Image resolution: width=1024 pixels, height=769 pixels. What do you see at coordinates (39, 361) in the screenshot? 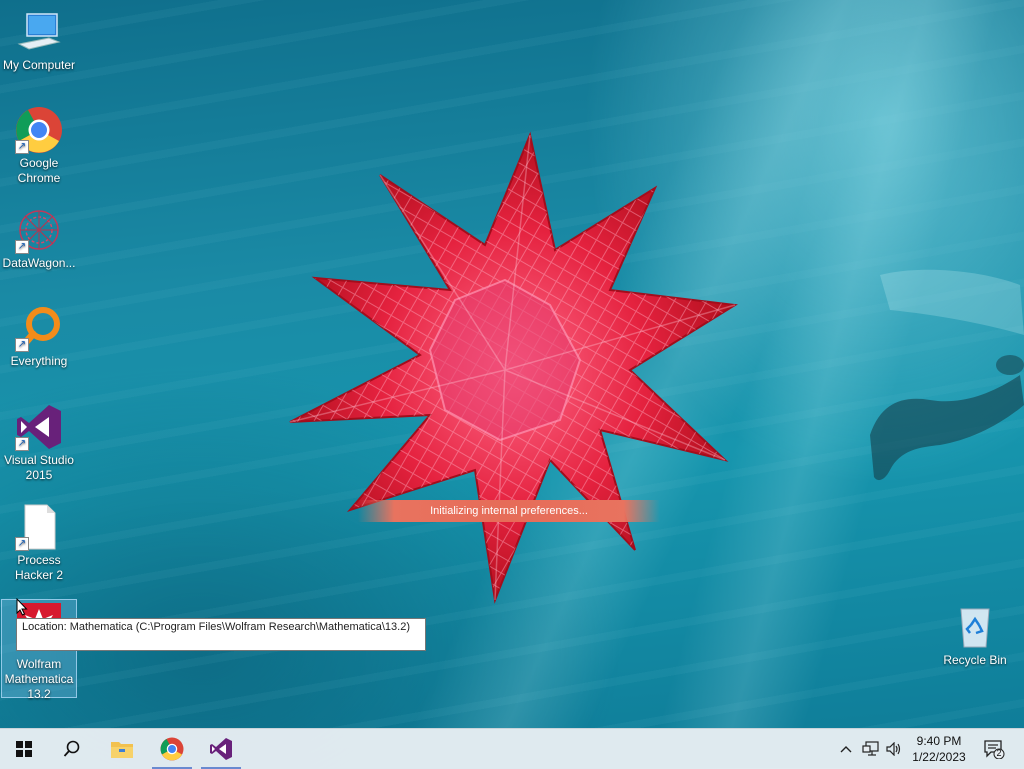
I see `desktop-icon-label: Everything` at bounding box center [39, 361].